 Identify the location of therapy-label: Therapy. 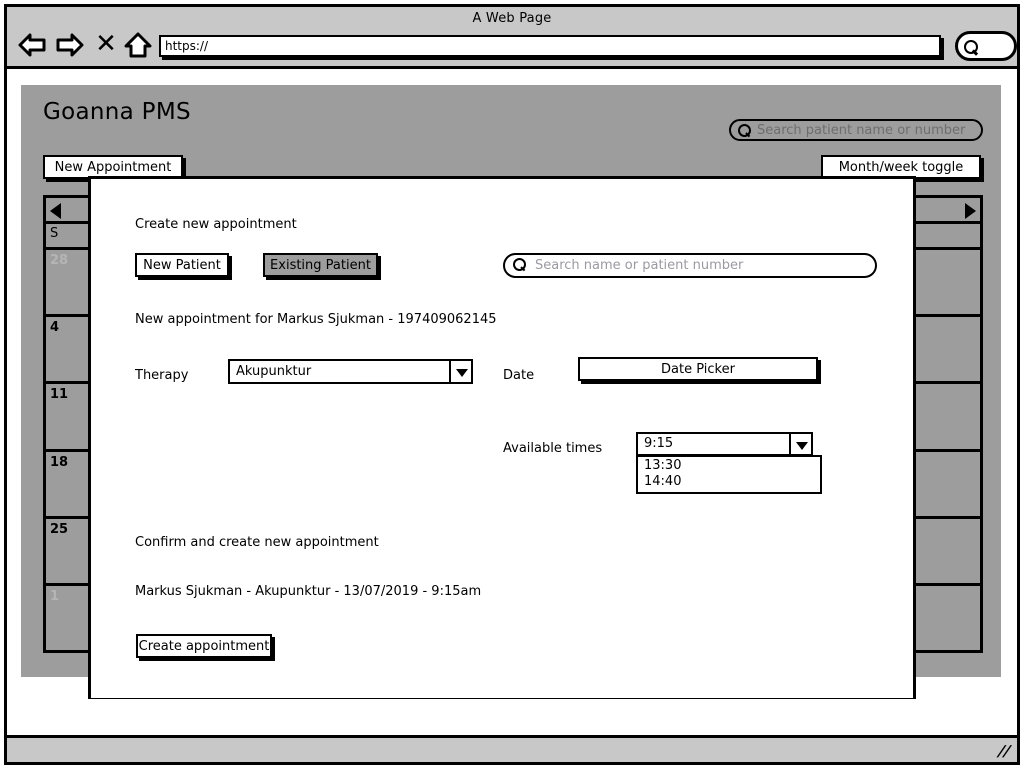
(162, 375).